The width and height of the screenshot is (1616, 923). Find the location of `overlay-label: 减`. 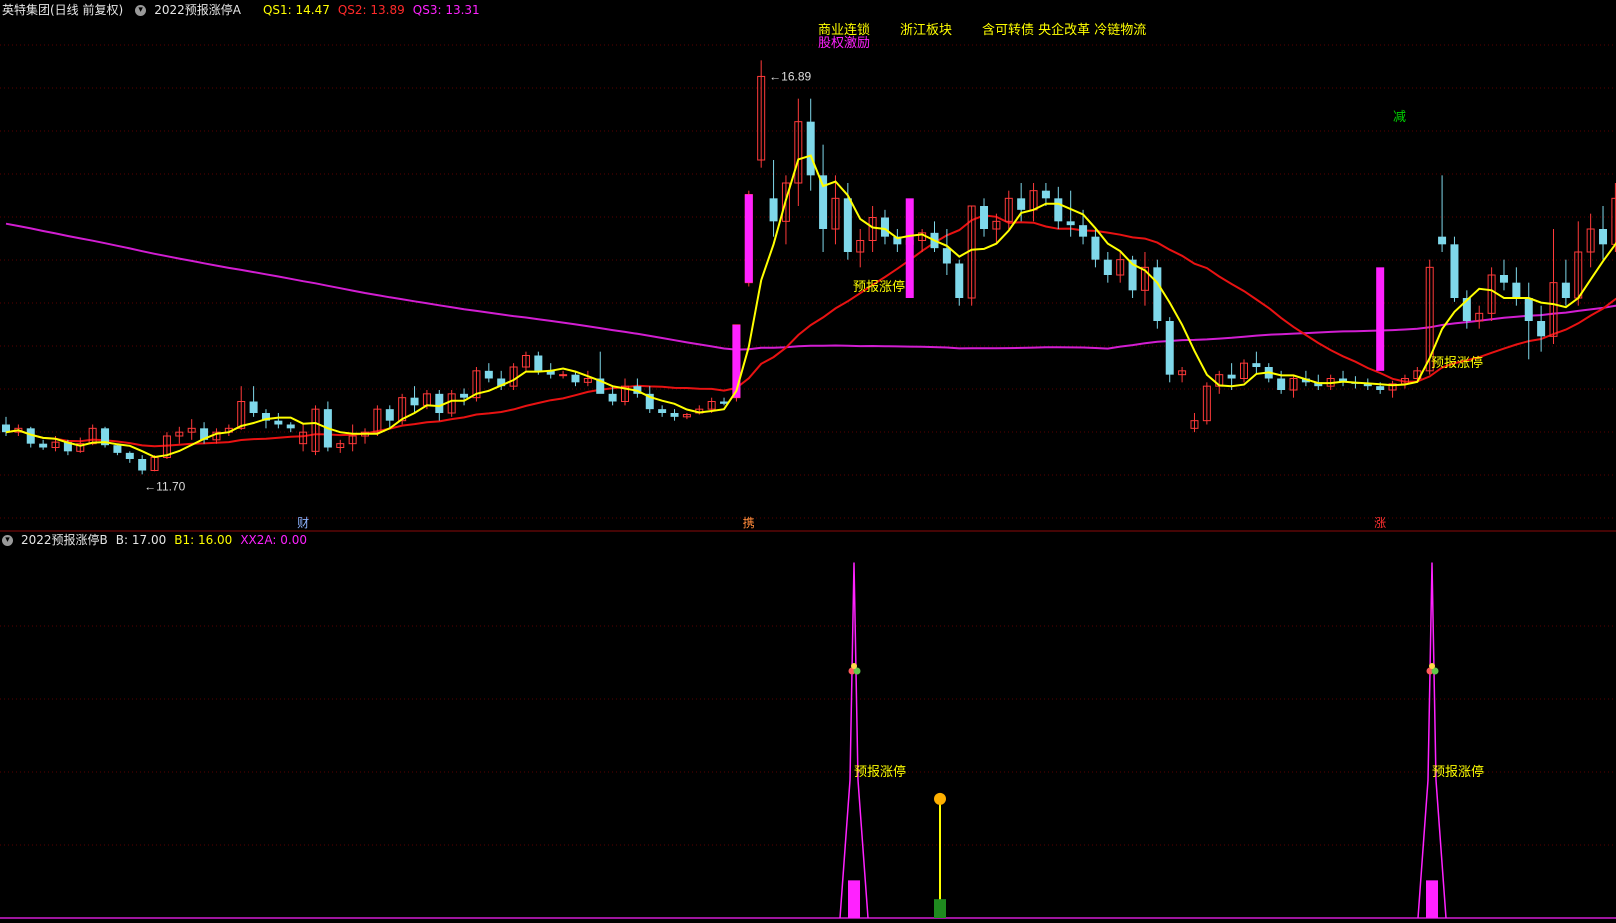

overlay-label: 减 is located at coordinates (1399, 117).